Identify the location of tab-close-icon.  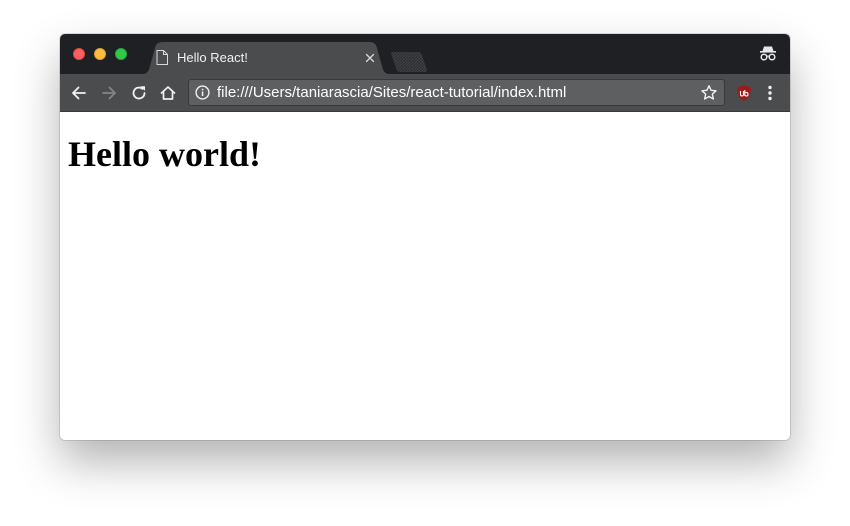
(370, 58).